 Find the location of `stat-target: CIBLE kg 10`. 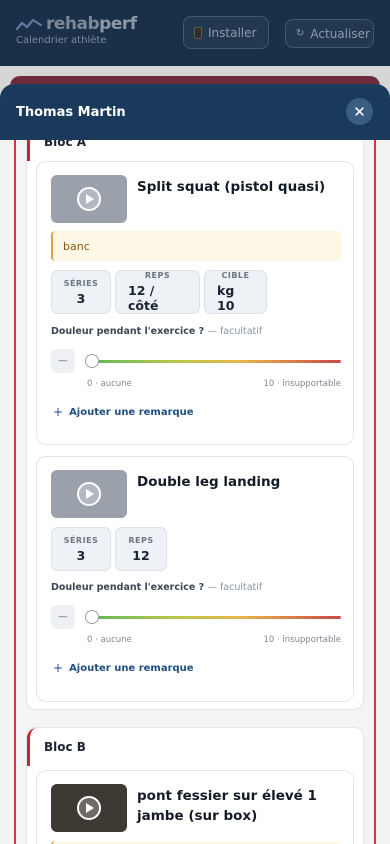

stat-target: CIBLE kg 10 is located at coordinates (235, 292).